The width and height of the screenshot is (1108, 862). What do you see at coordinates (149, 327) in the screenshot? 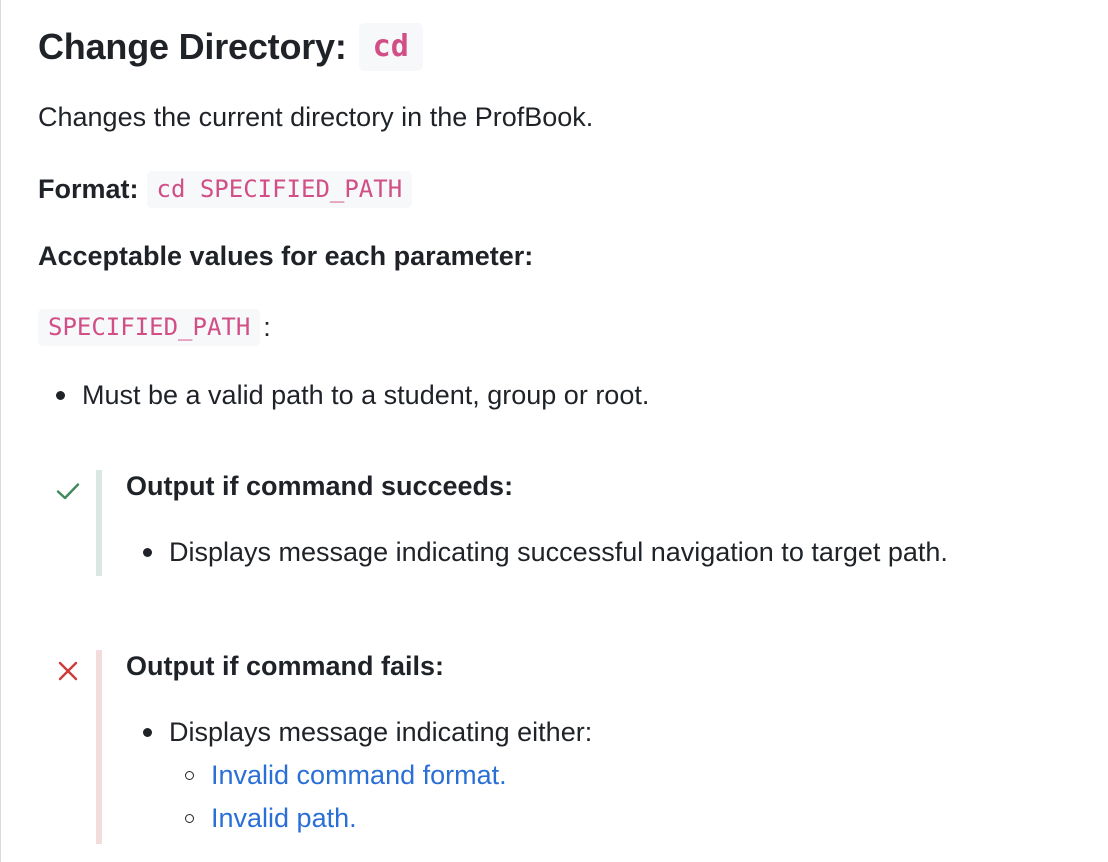
I see `parameter-name-code: SPECIFIED_PATH` at bounding box center [149, 327].